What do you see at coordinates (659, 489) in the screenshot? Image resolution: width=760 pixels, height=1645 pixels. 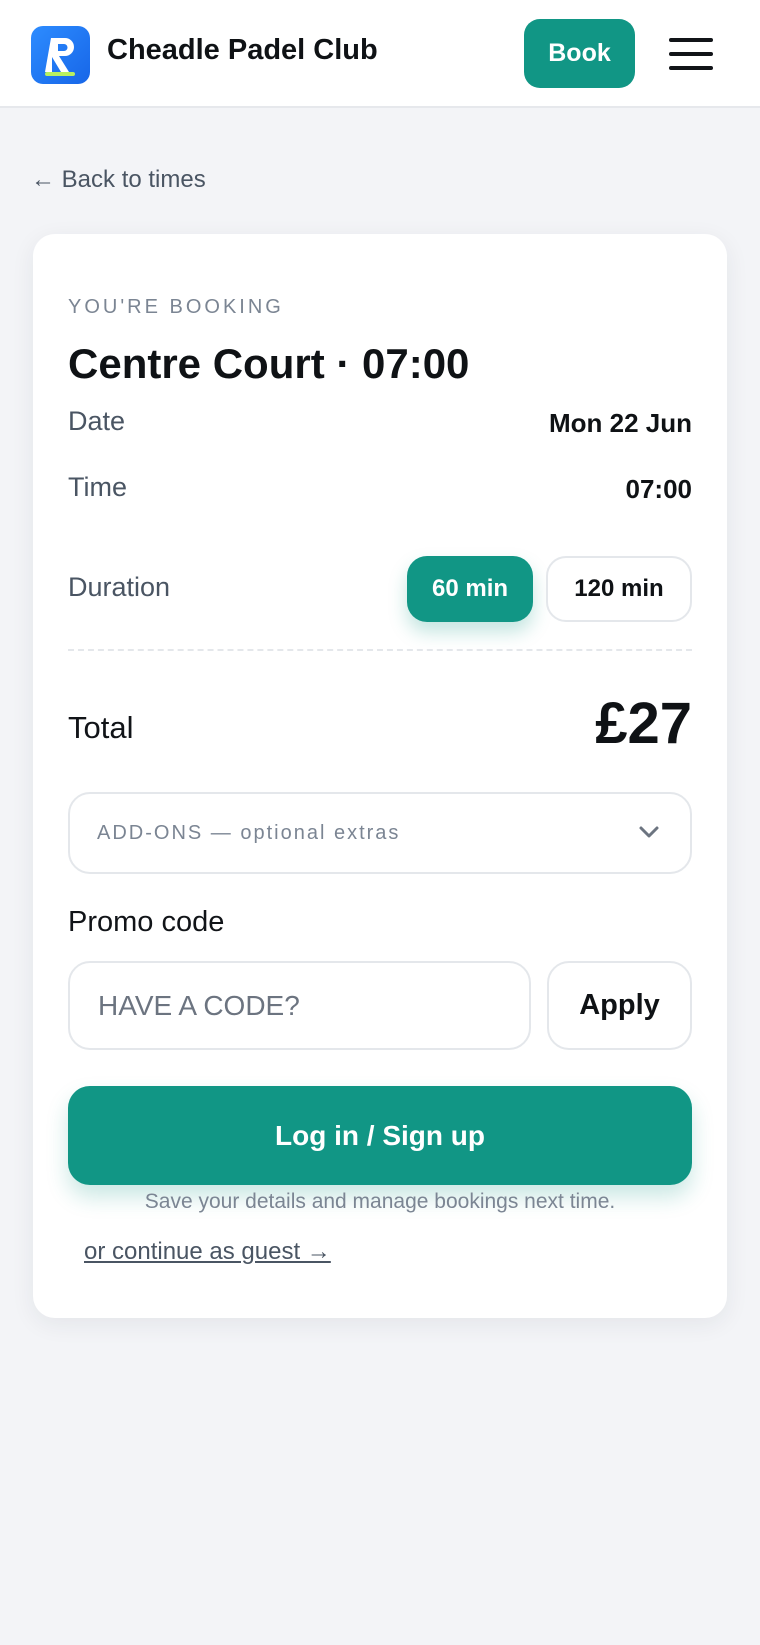 I see `time-value: 07:00` at bounding box center [659, 489].